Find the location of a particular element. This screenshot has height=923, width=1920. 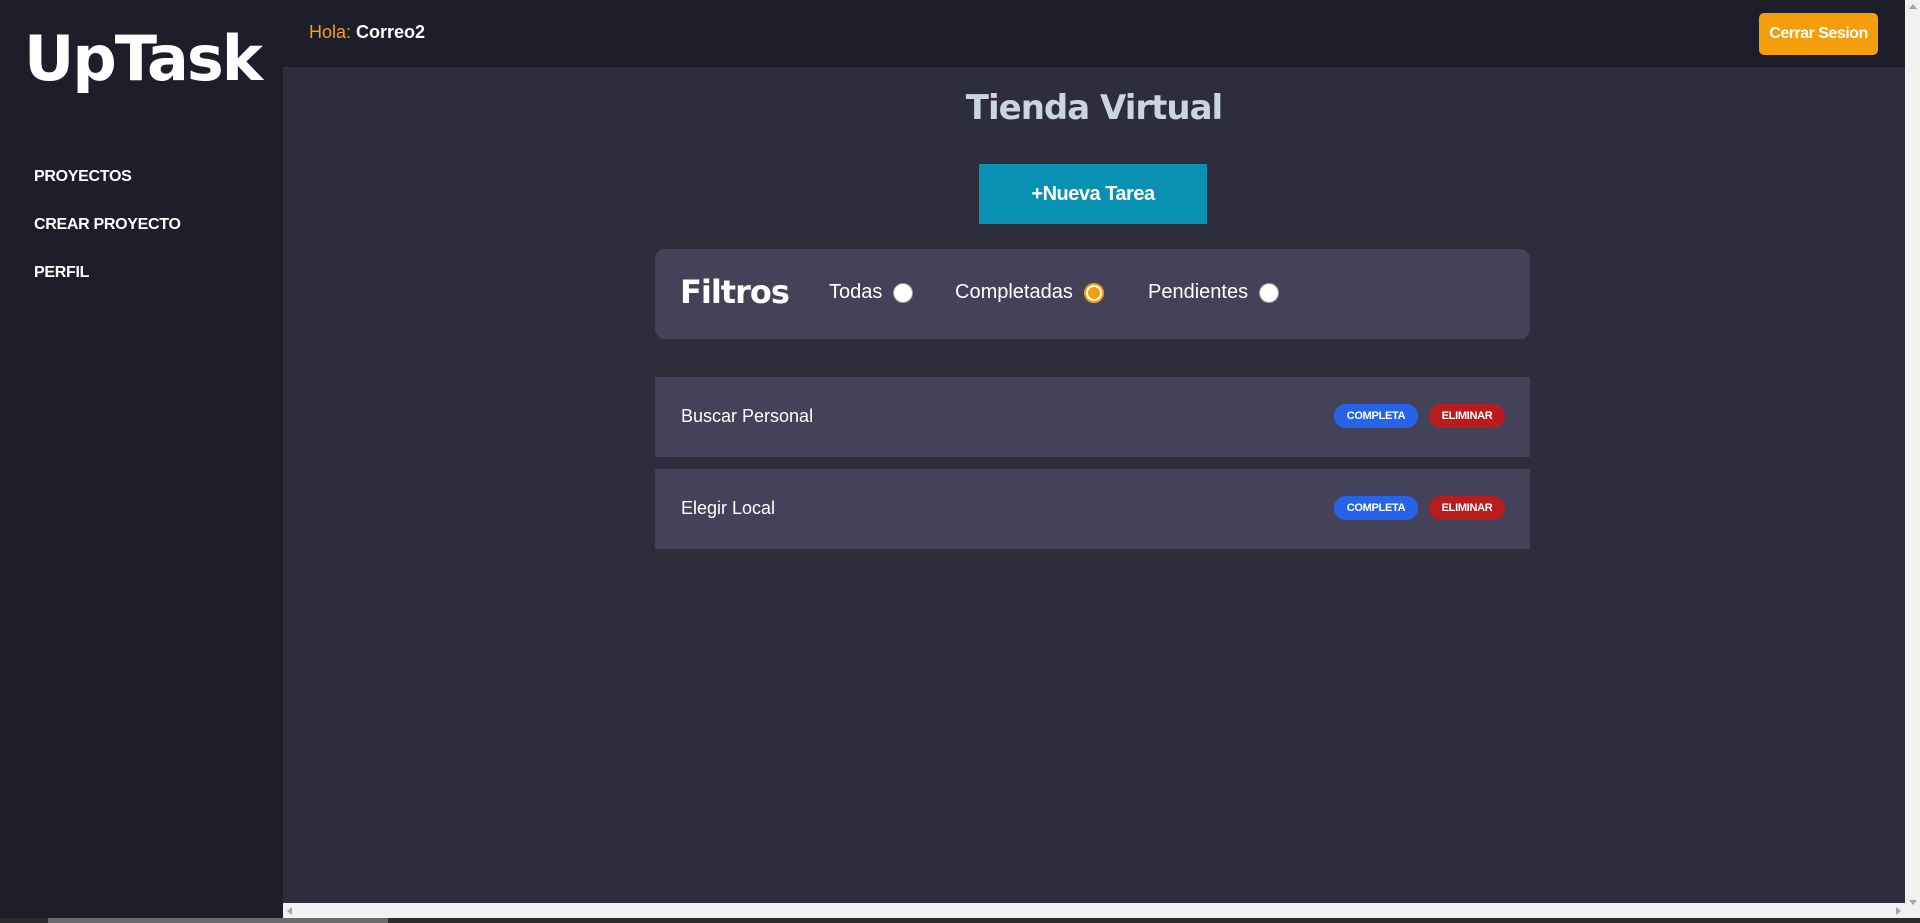

filter-pendientes: Pendientes is located at coordinates (1214, 292).